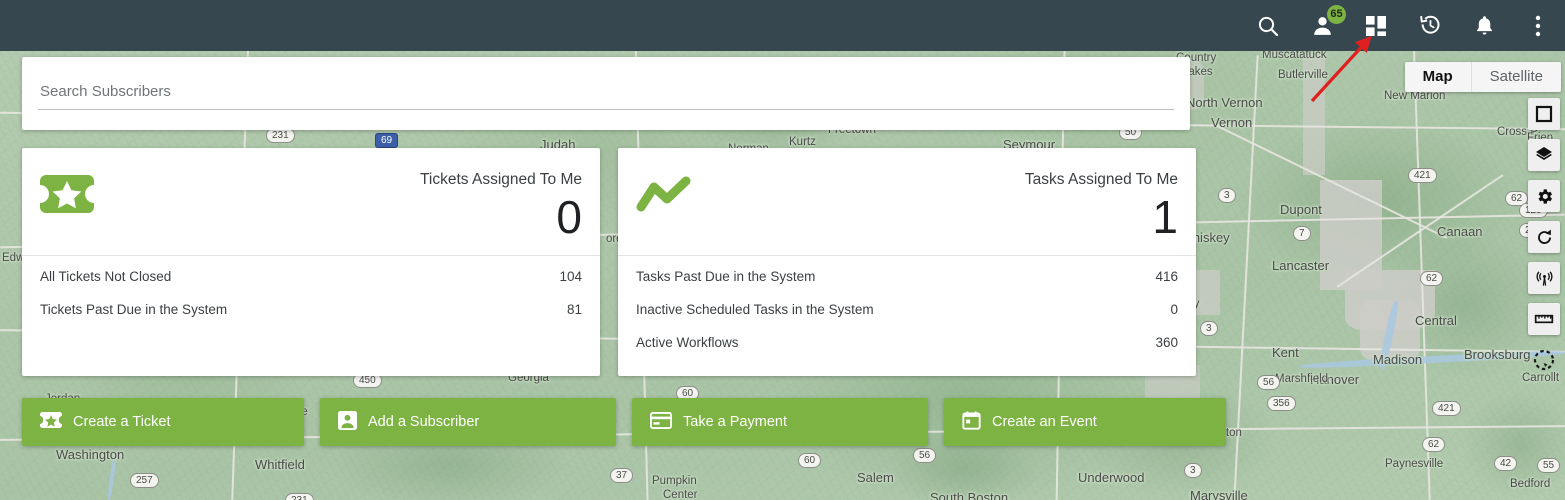  I want to click on action-label: Take a Payment, so click(735, 422).